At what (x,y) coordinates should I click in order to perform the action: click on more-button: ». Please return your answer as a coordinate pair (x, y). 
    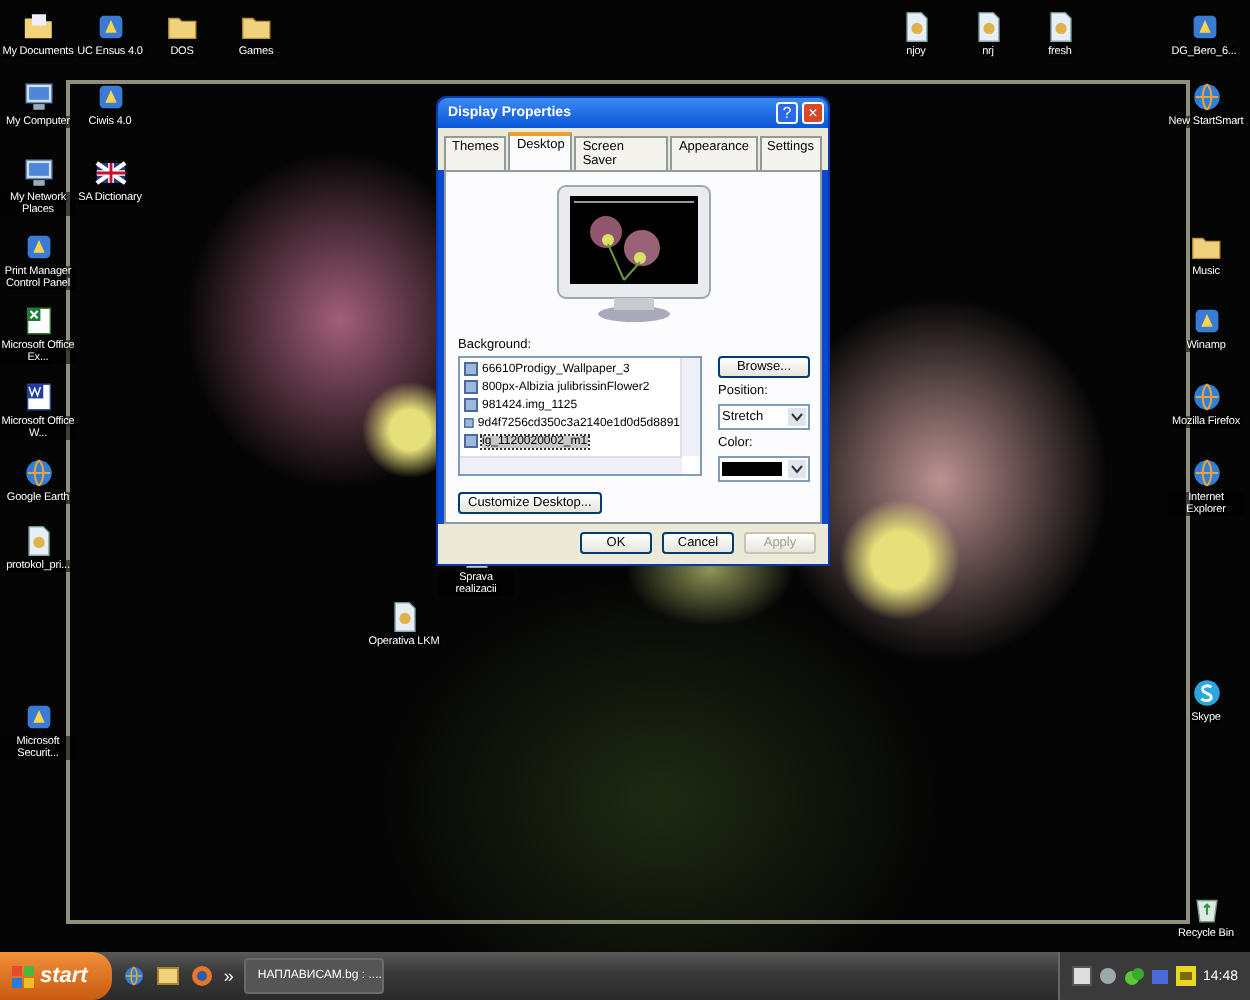
    Looking at the image, I should click on (228, 976).